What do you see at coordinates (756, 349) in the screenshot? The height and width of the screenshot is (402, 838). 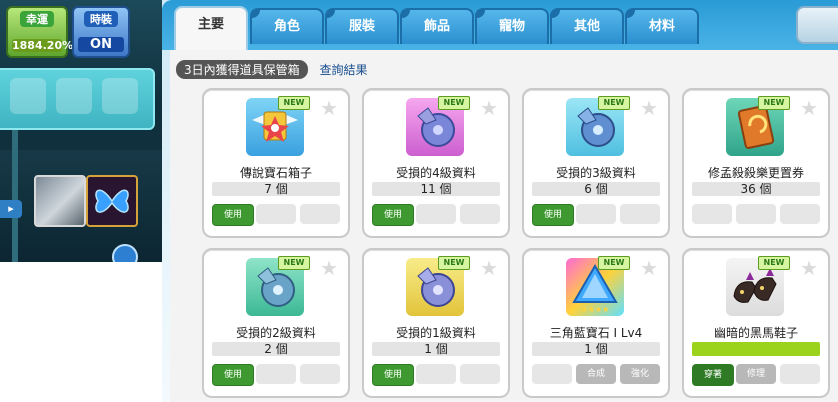 I see `durability-bar` at bounding box center [756, 349].